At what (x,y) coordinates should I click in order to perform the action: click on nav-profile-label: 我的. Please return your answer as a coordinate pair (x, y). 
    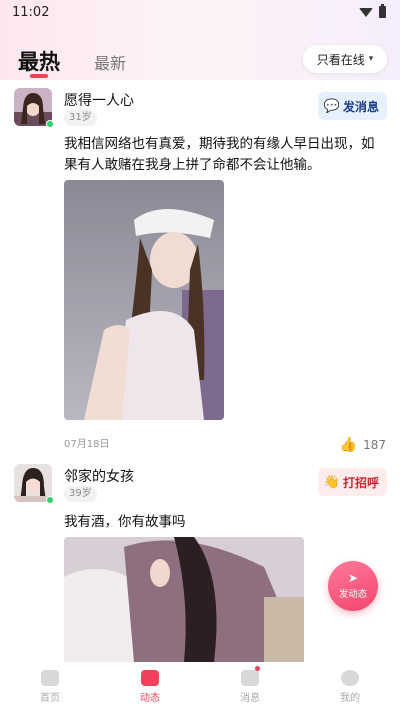
    Looking at the image, I should click on (350, 698).